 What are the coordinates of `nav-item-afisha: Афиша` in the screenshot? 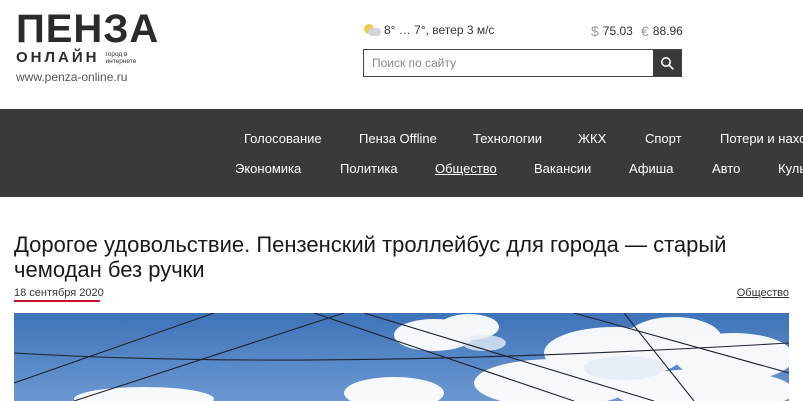 It's located at (651, 168).